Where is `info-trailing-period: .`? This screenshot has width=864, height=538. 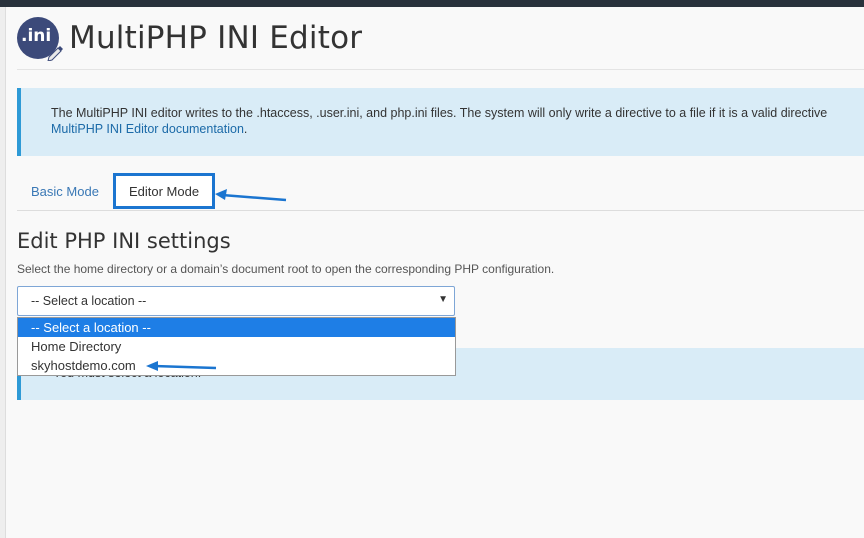
info-trailing-period: . is located at coordinates (245, 129).